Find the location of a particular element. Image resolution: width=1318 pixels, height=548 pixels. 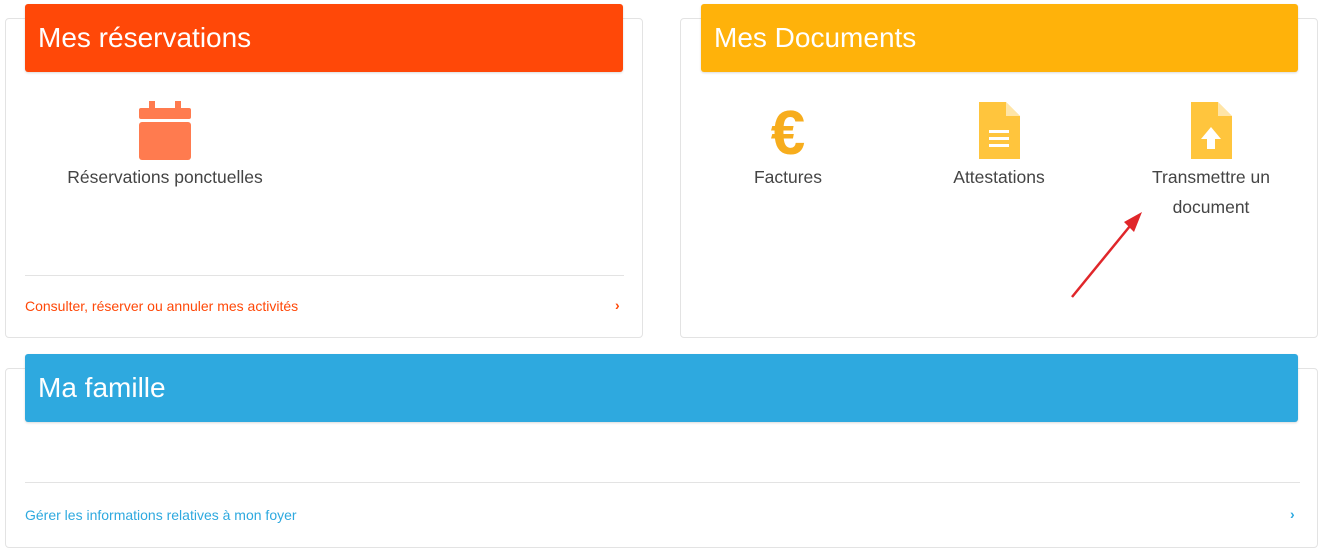

reservations-divider is located at coordinates (324, 275).